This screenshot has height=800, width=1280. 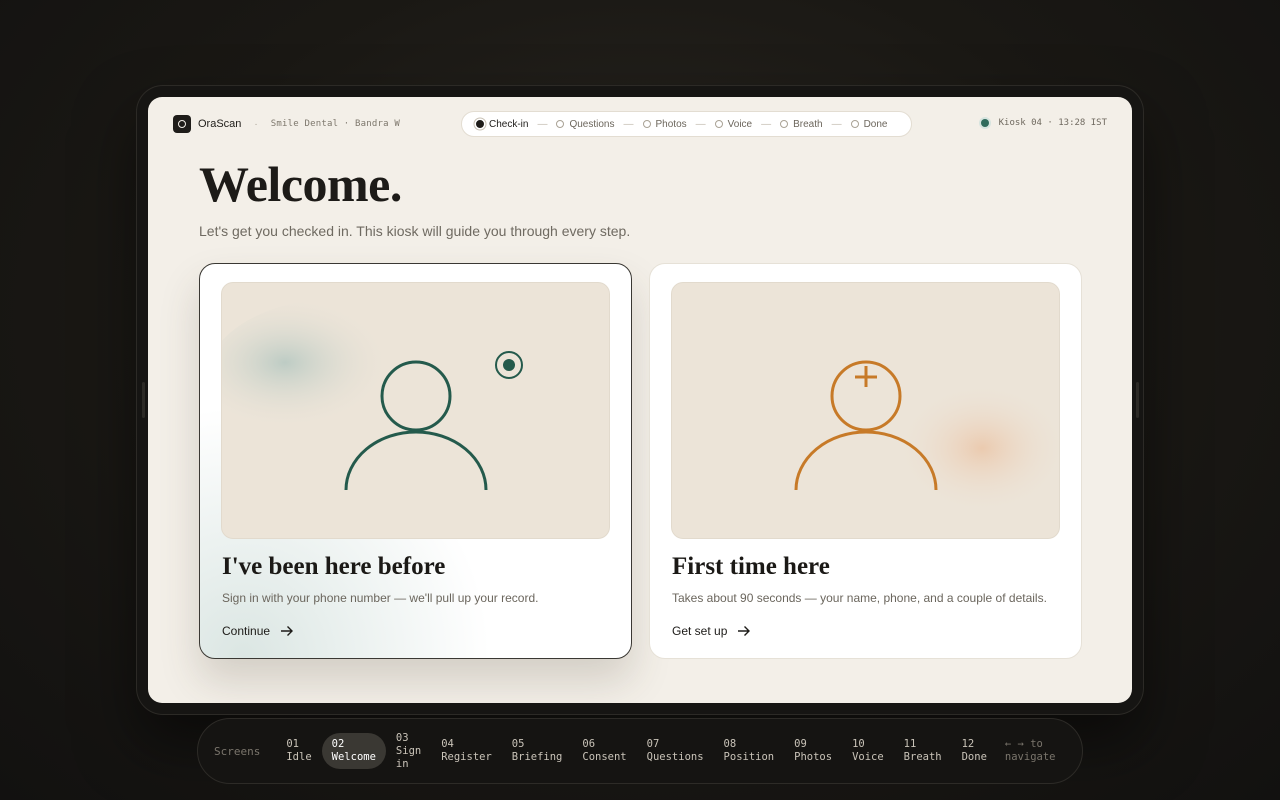 What do you see at coordinates (220, 124) in the screenshot?
I see `brand-name: OraScan` at bounding box center [220, 124].